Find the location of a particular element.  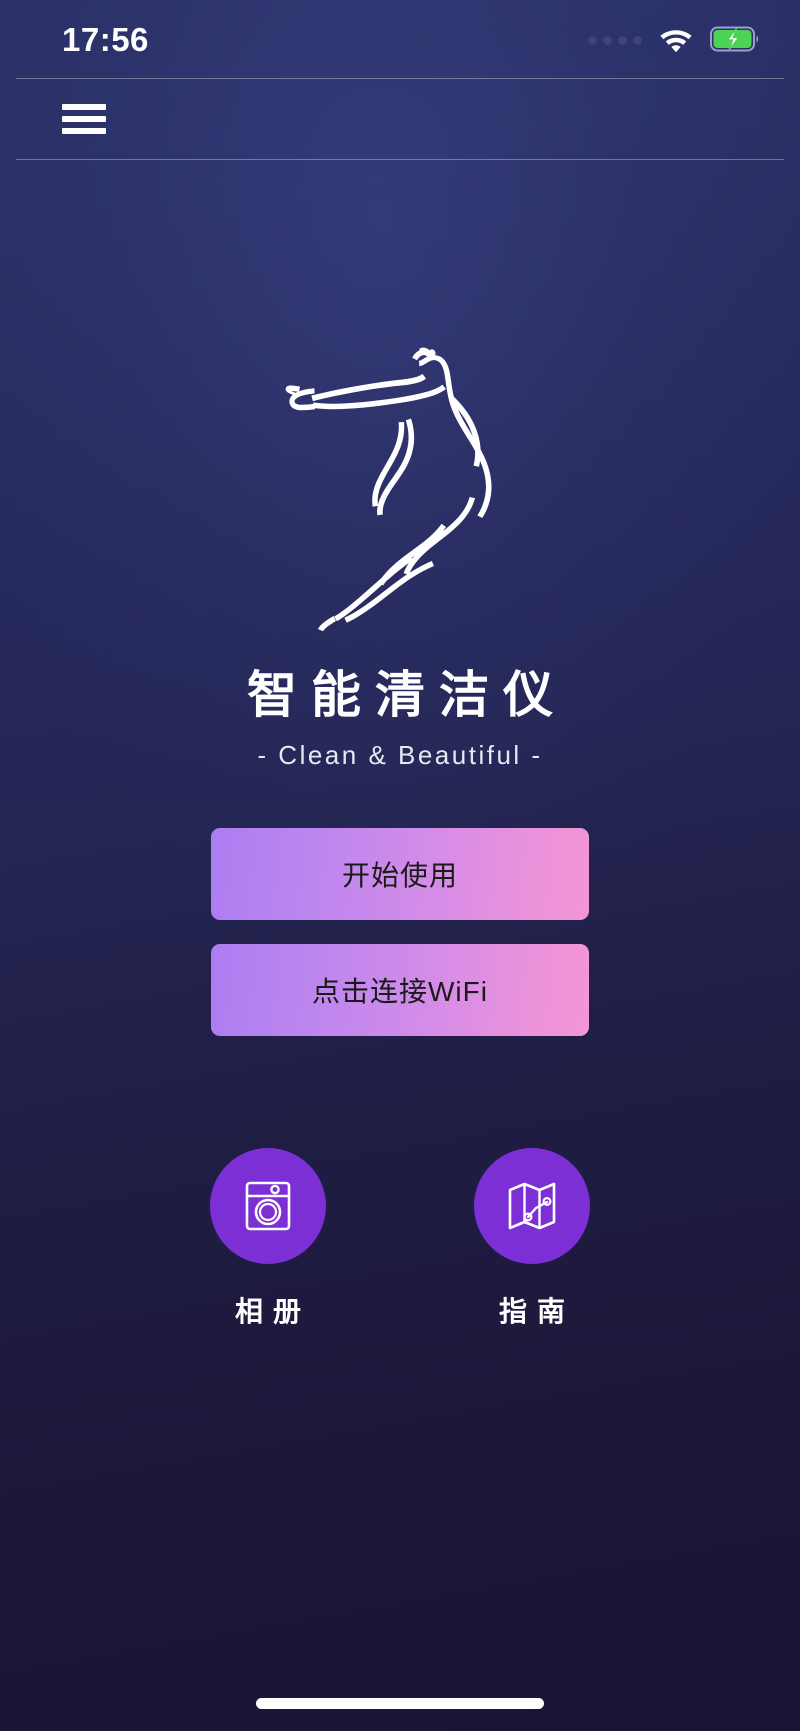

shortcut-guide-label: 指南 is located at coordinates (536, 1311).